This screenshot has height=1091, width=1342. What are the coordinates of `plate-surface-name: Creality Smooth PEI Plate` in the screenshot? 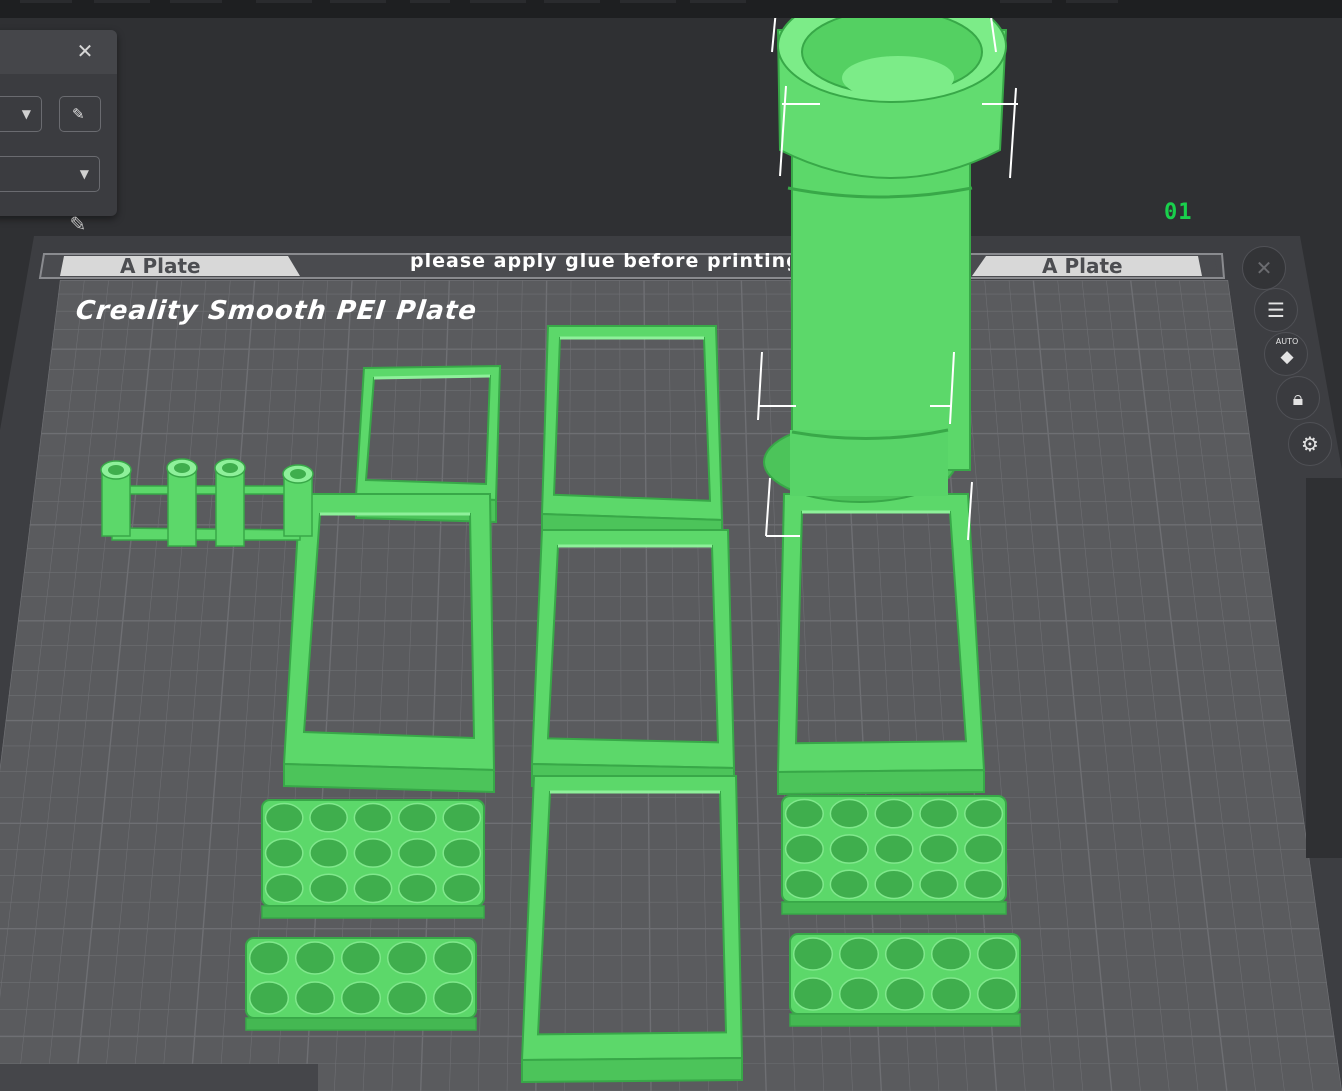 It's located at (276, 311).